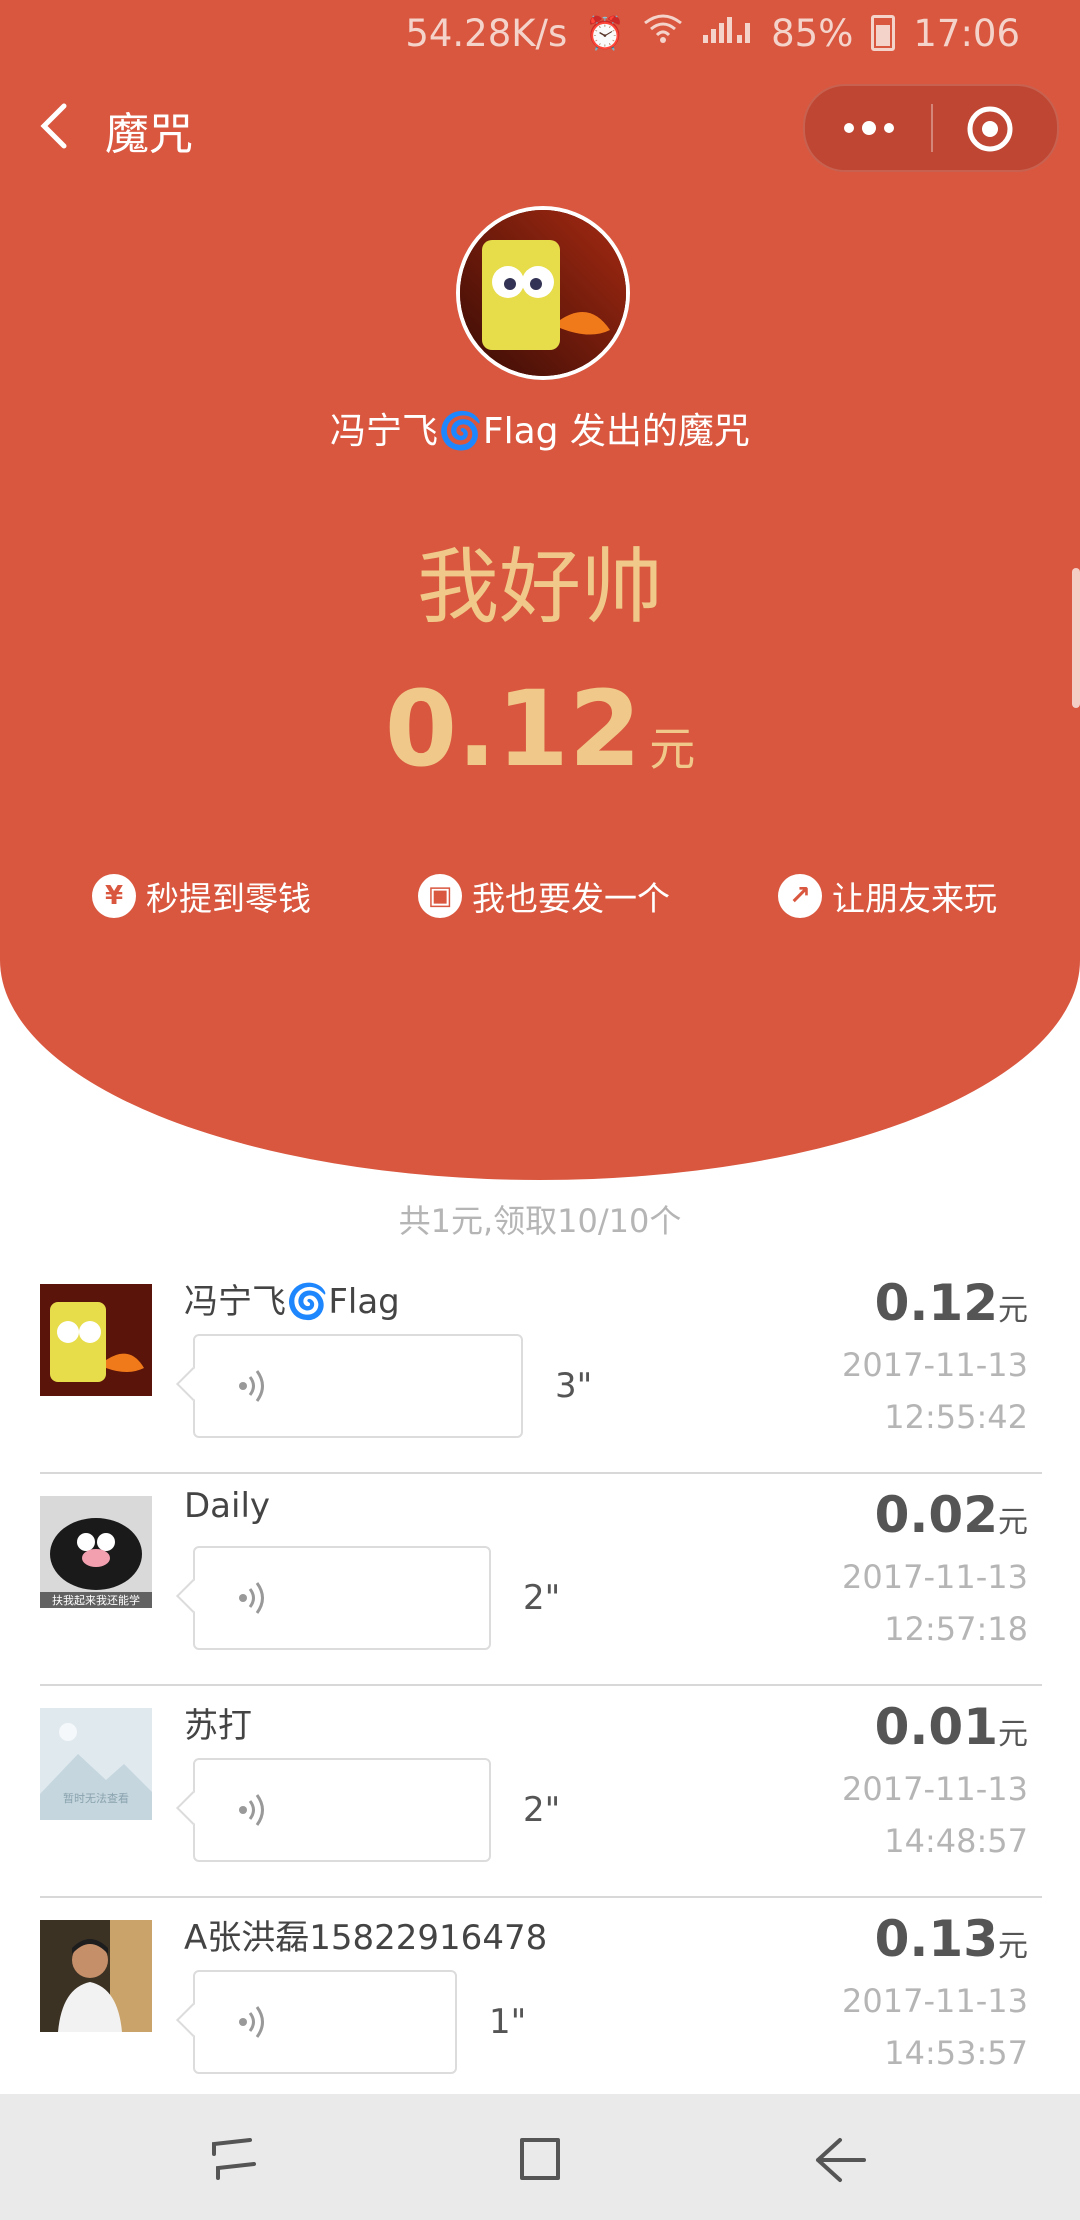  Describe the element at coordinates (96, 1552) in the screenshot. I see `avatar: 扶我起来我还能学` at that location.